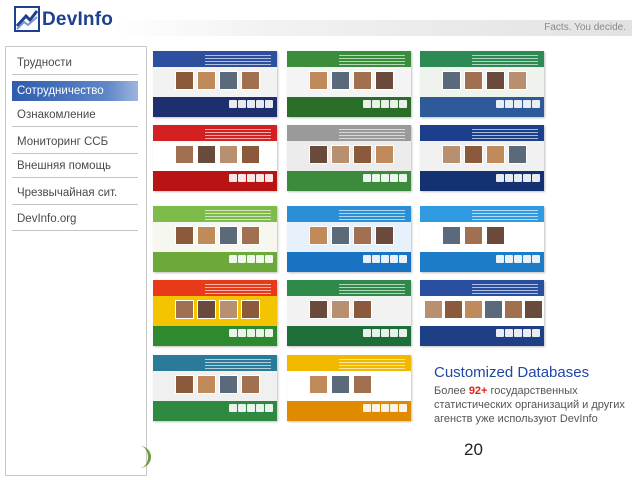  I want to click on devinfo-logo-icon, so click(27, 19).